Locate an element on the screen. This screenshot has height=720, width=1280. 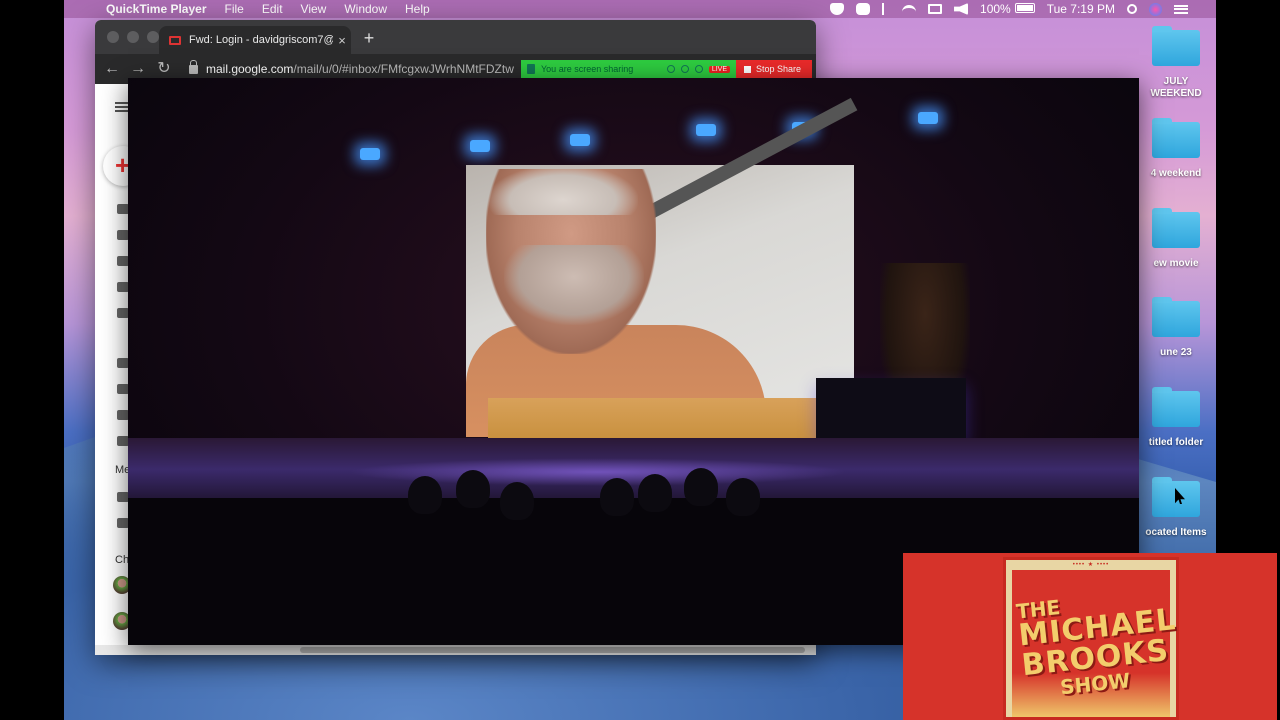
volume-icon is located at coordinates (961, 9).